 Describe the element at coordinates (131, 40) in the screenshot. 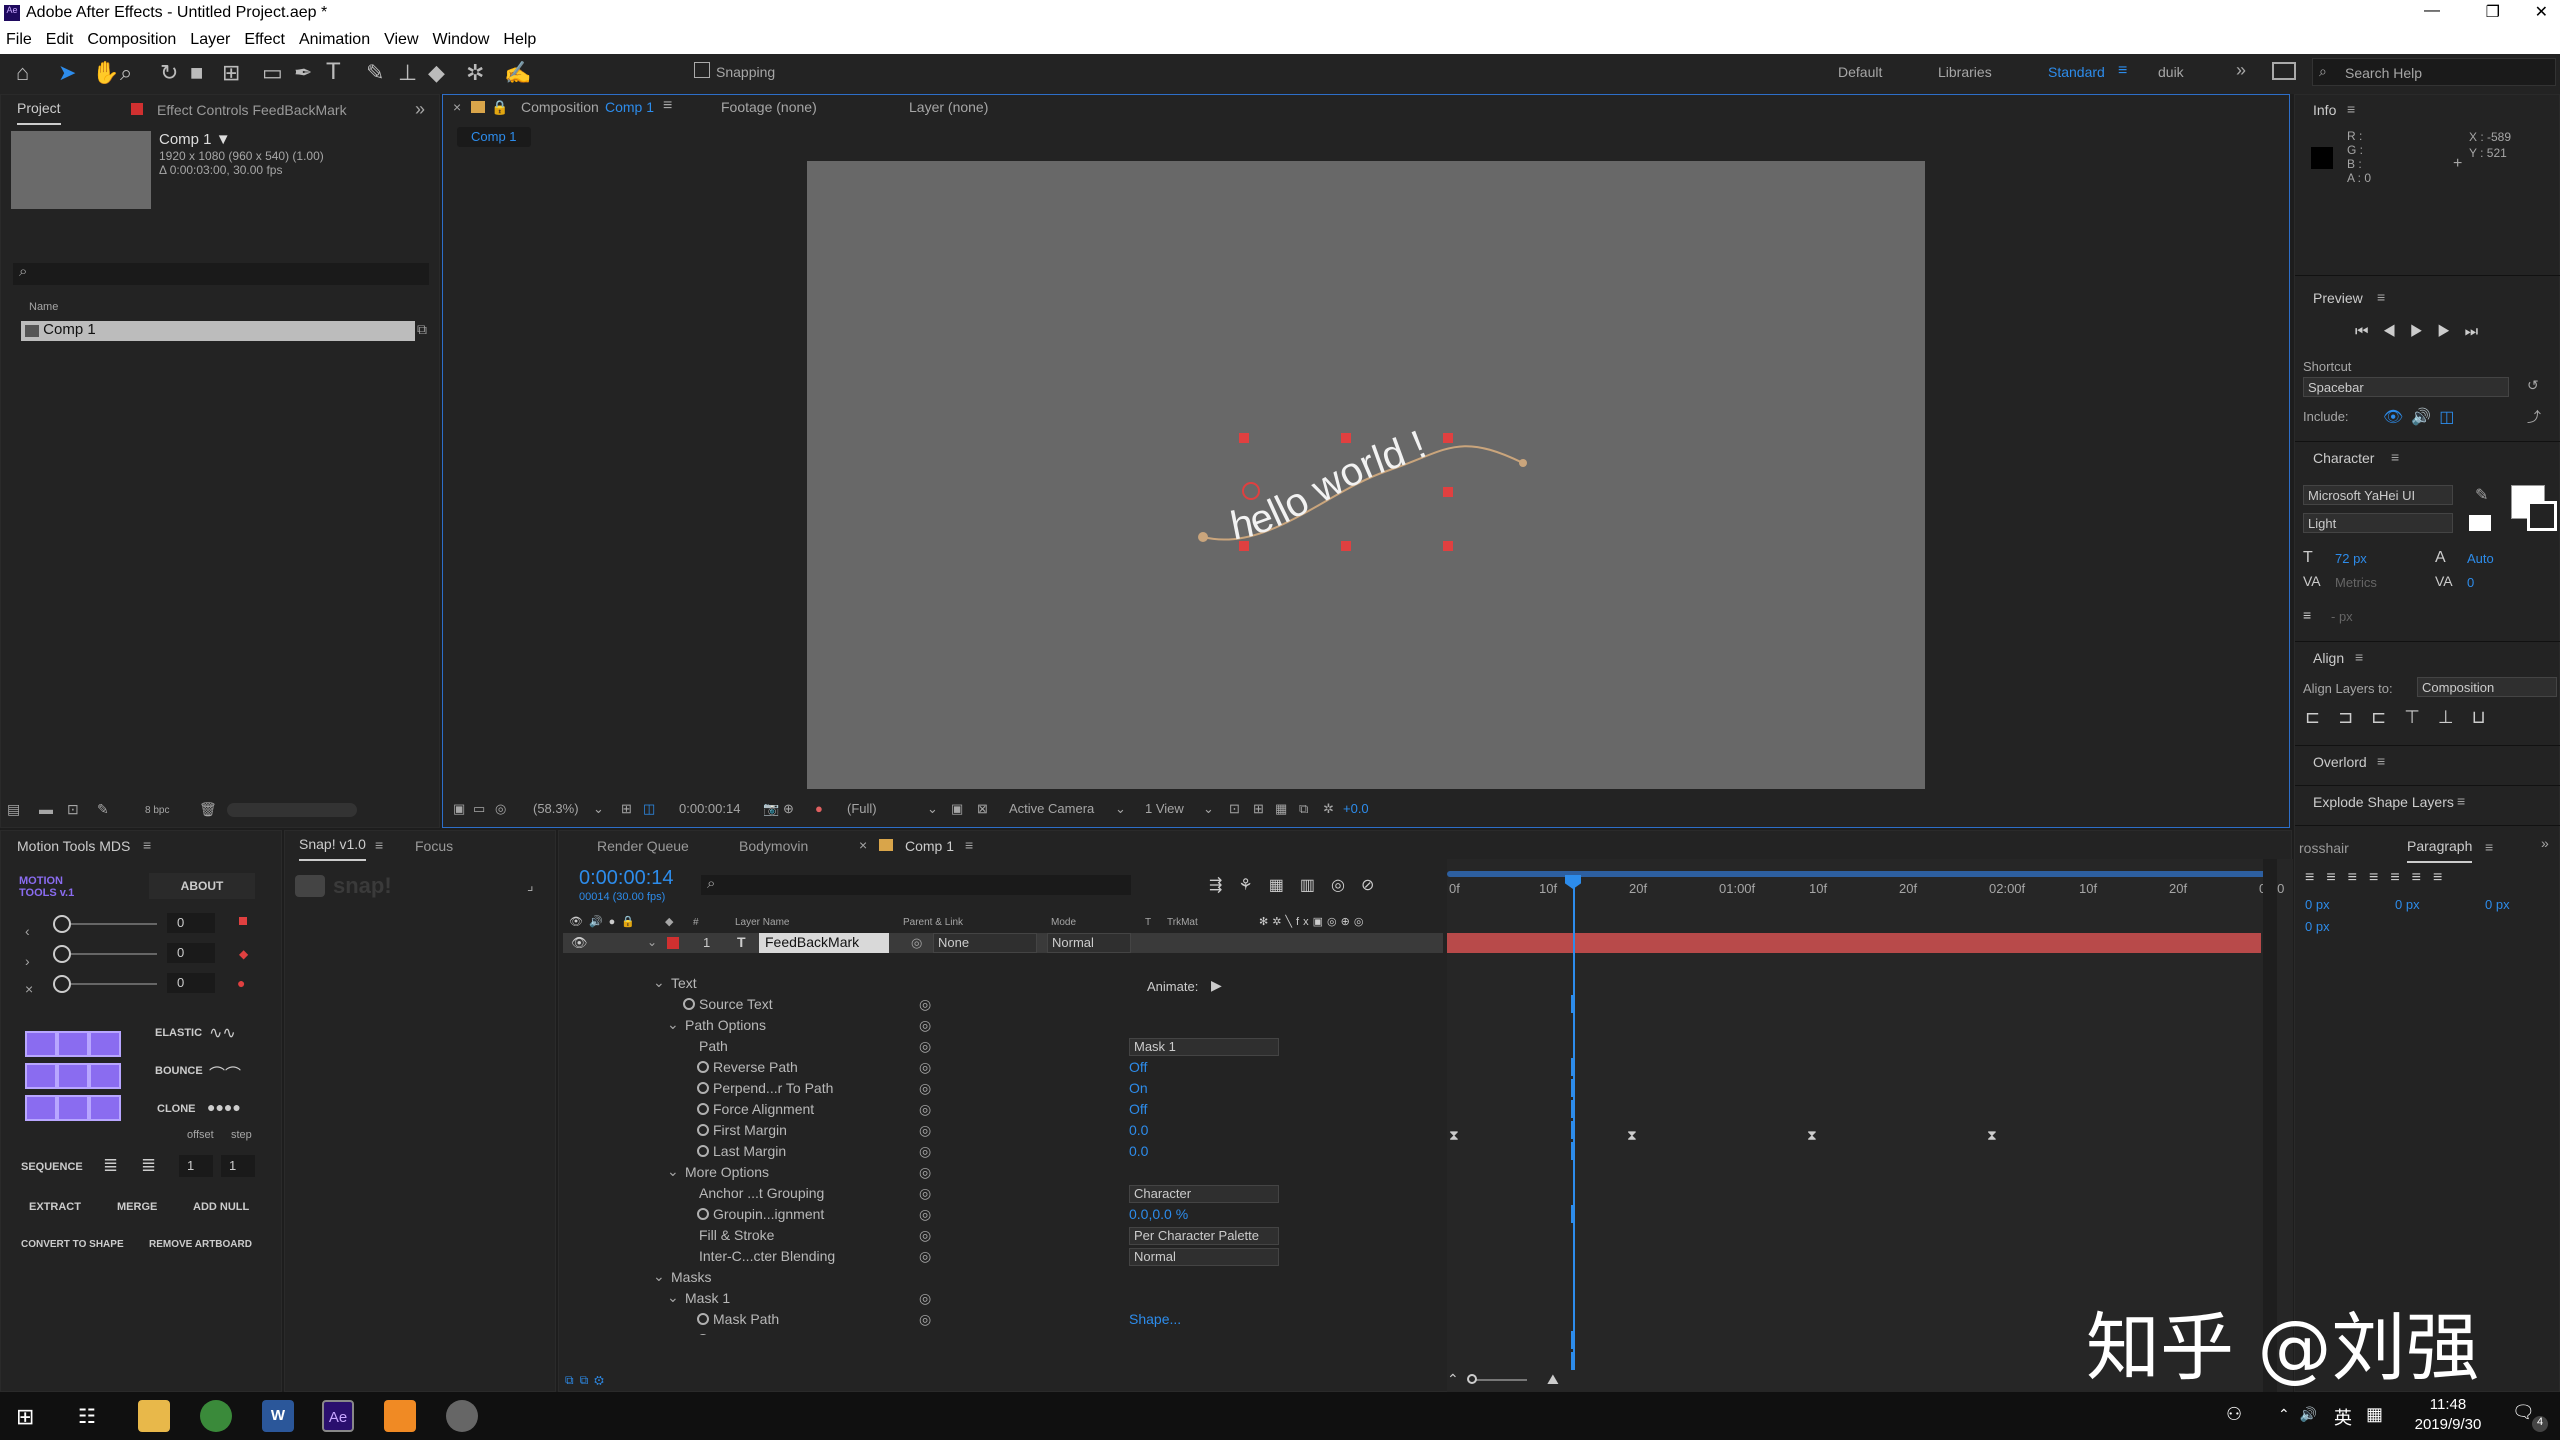

I see `menu-composition: Composition` at that location.